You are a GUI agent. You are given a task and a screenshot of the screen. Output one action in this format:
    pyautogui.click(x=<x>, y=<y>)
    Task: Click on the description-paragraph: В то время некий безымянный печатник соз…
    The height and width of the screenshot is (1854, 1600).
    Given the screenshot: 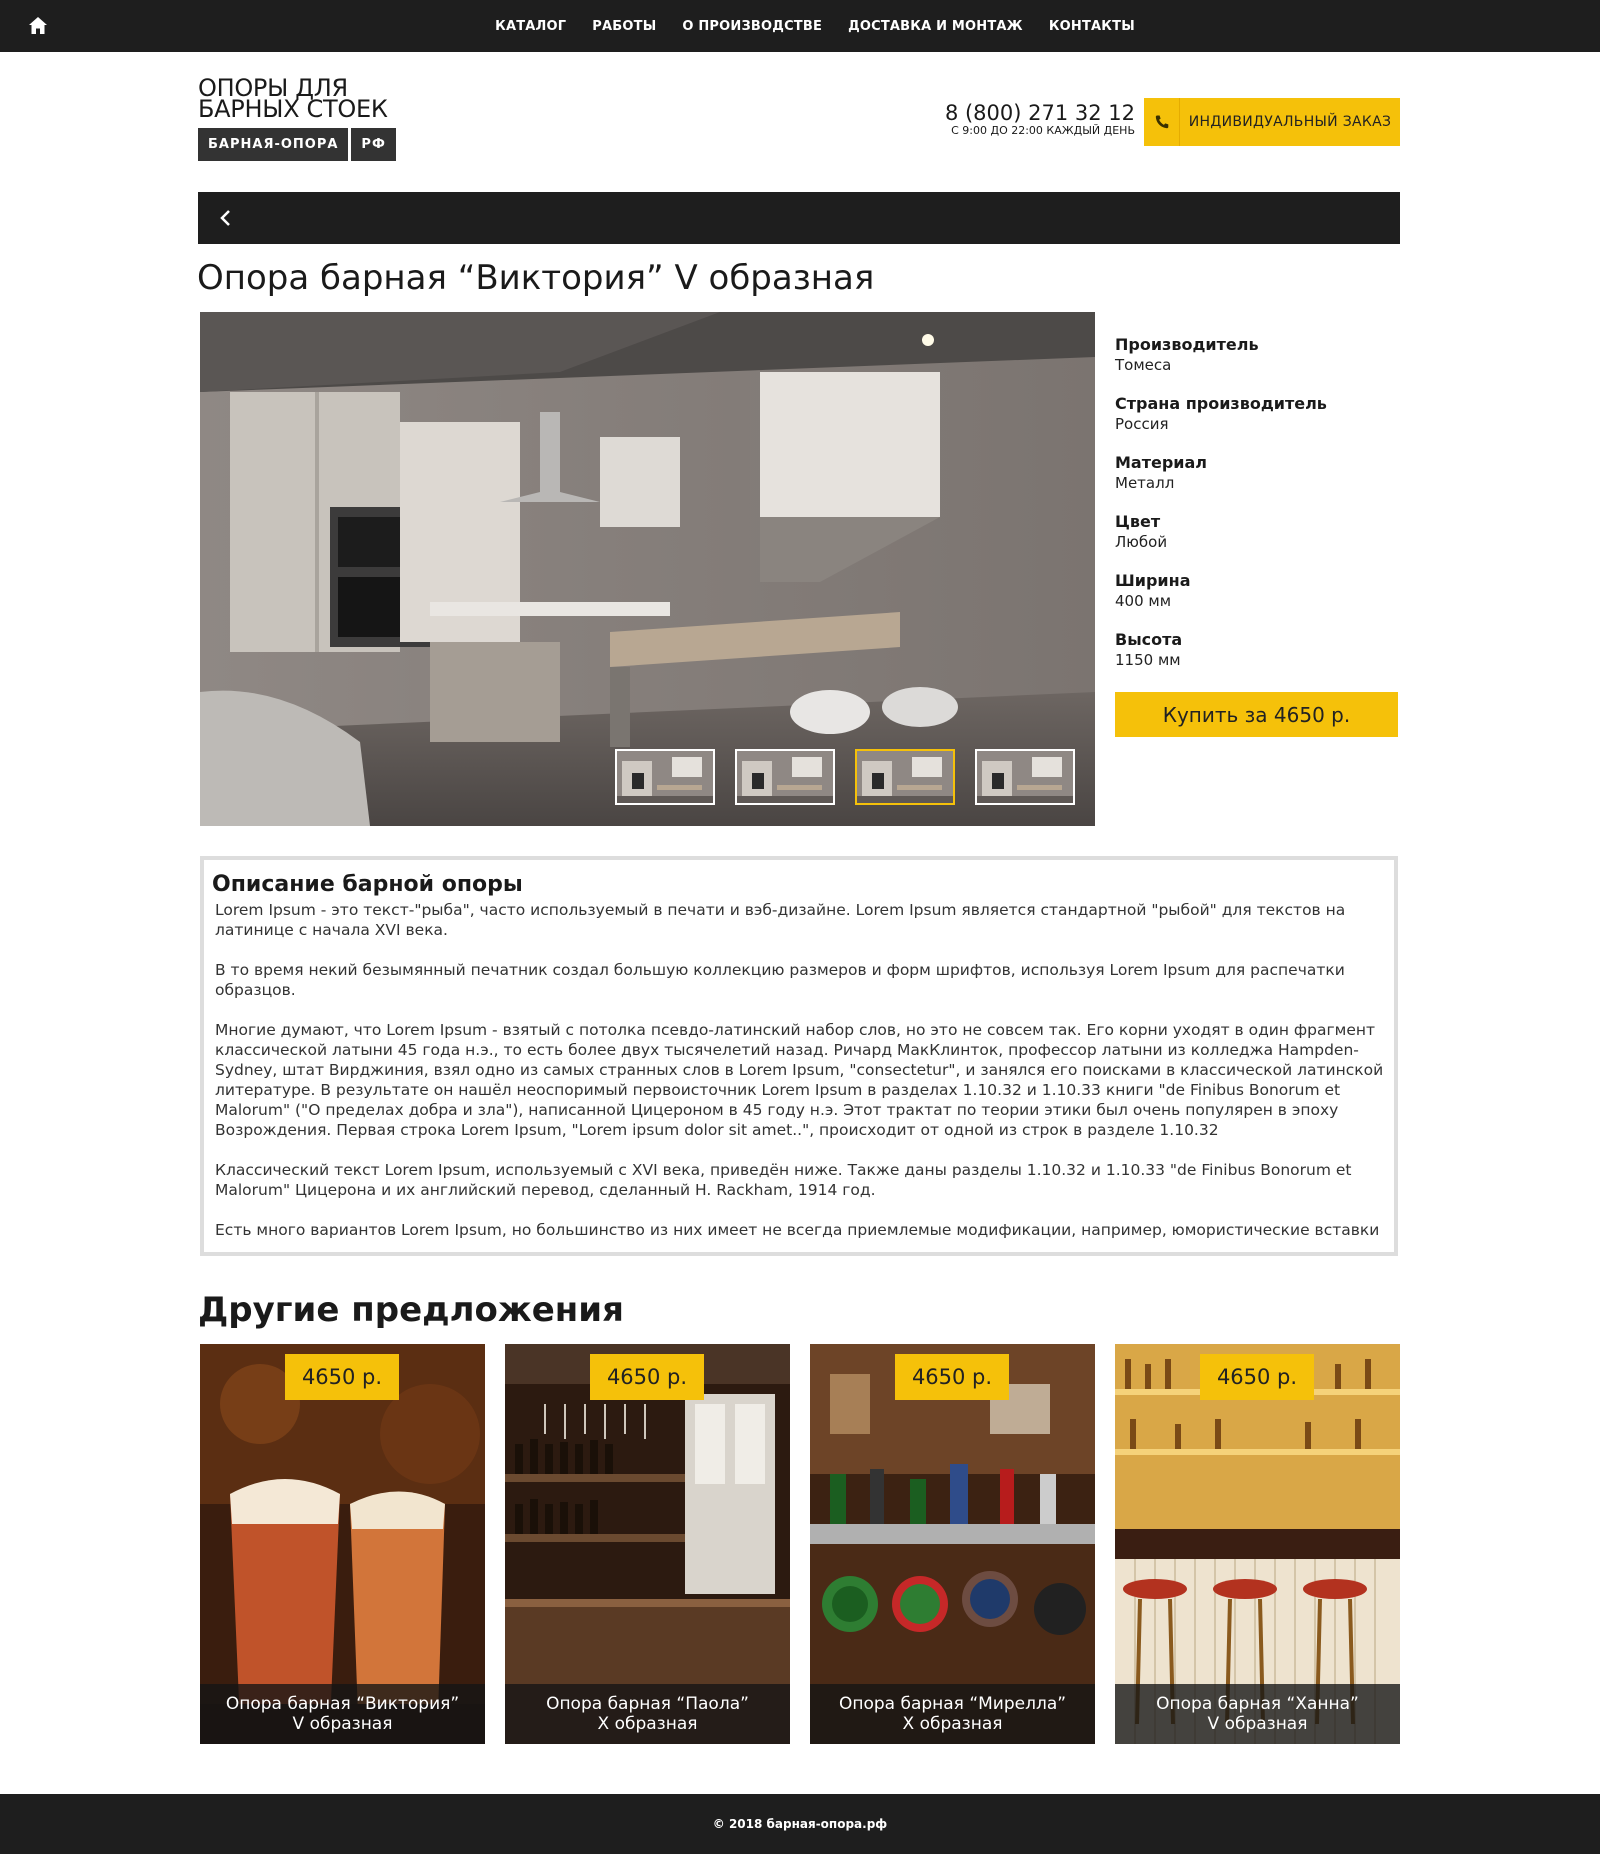 What is the action you would take?
    pyautogui.click(x=780, y=980)
    